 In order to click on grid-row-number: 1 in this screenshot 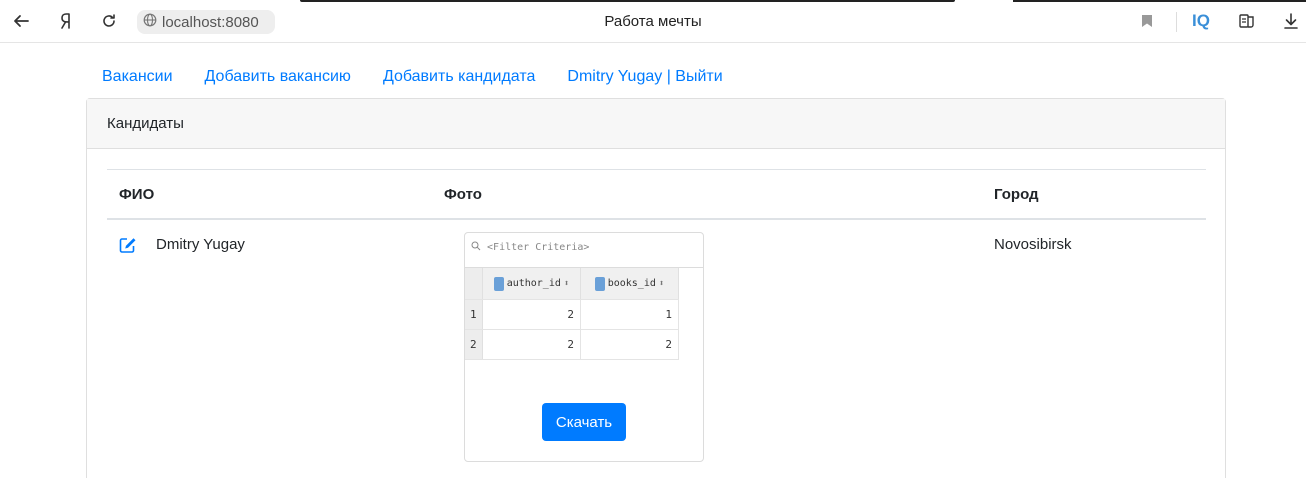, I will do `click(474, 314)`.